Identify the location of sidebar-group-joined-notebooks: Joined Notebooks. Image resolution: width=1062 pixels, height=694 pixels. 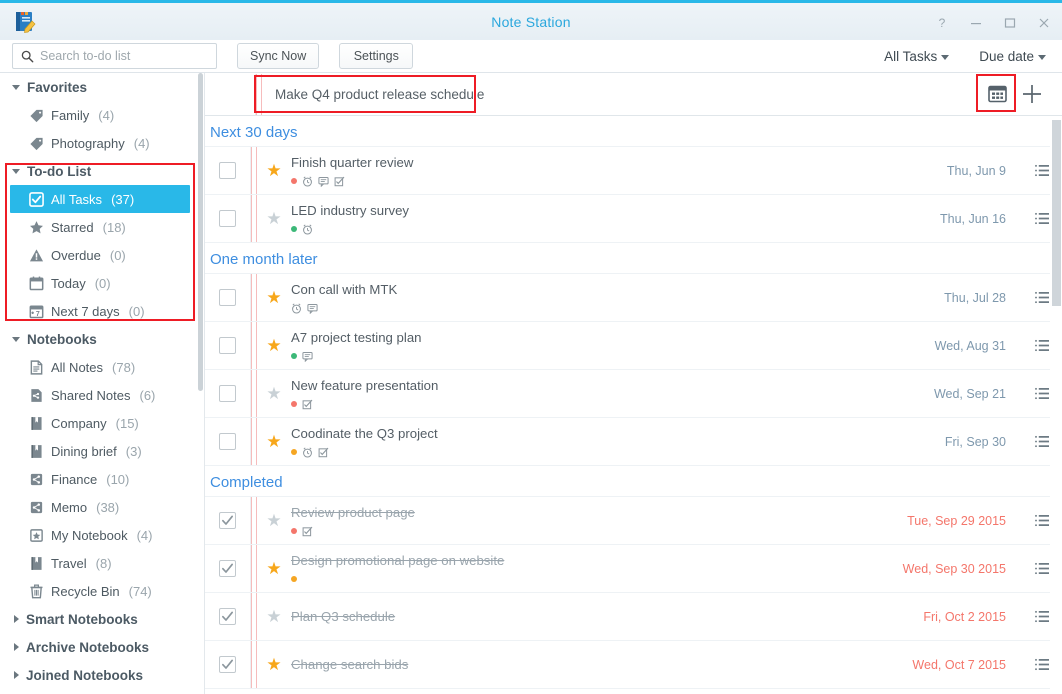
(102, 675).